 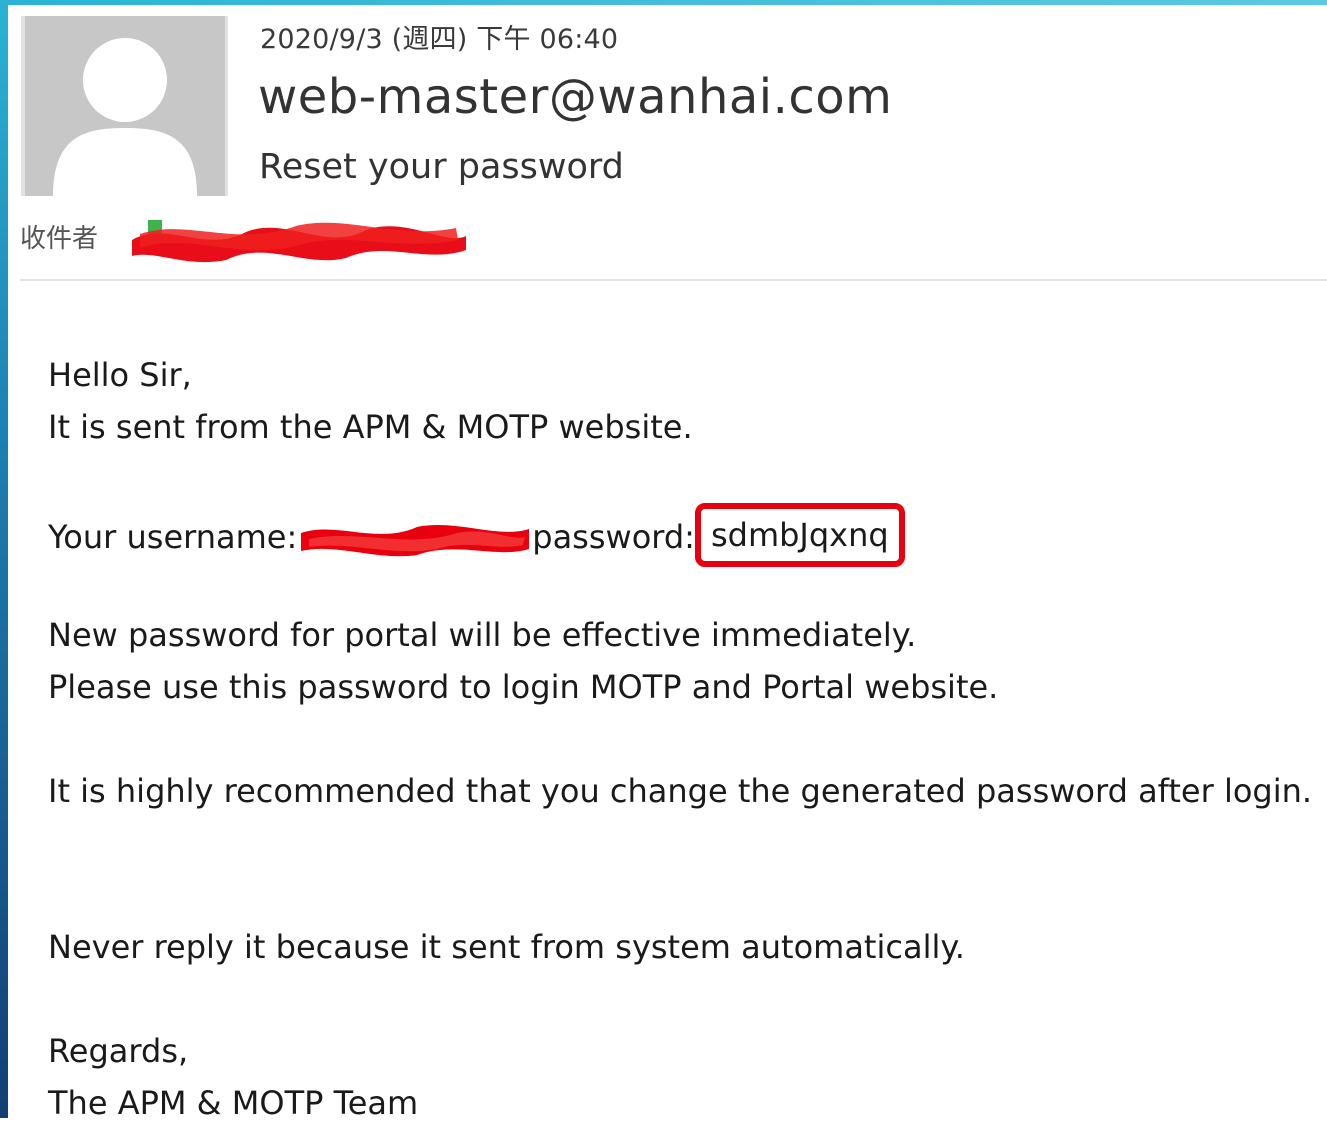 I want to click on message-date: 2020/9/3 (週四) 下午 06:40, so click(x=439, y=39).